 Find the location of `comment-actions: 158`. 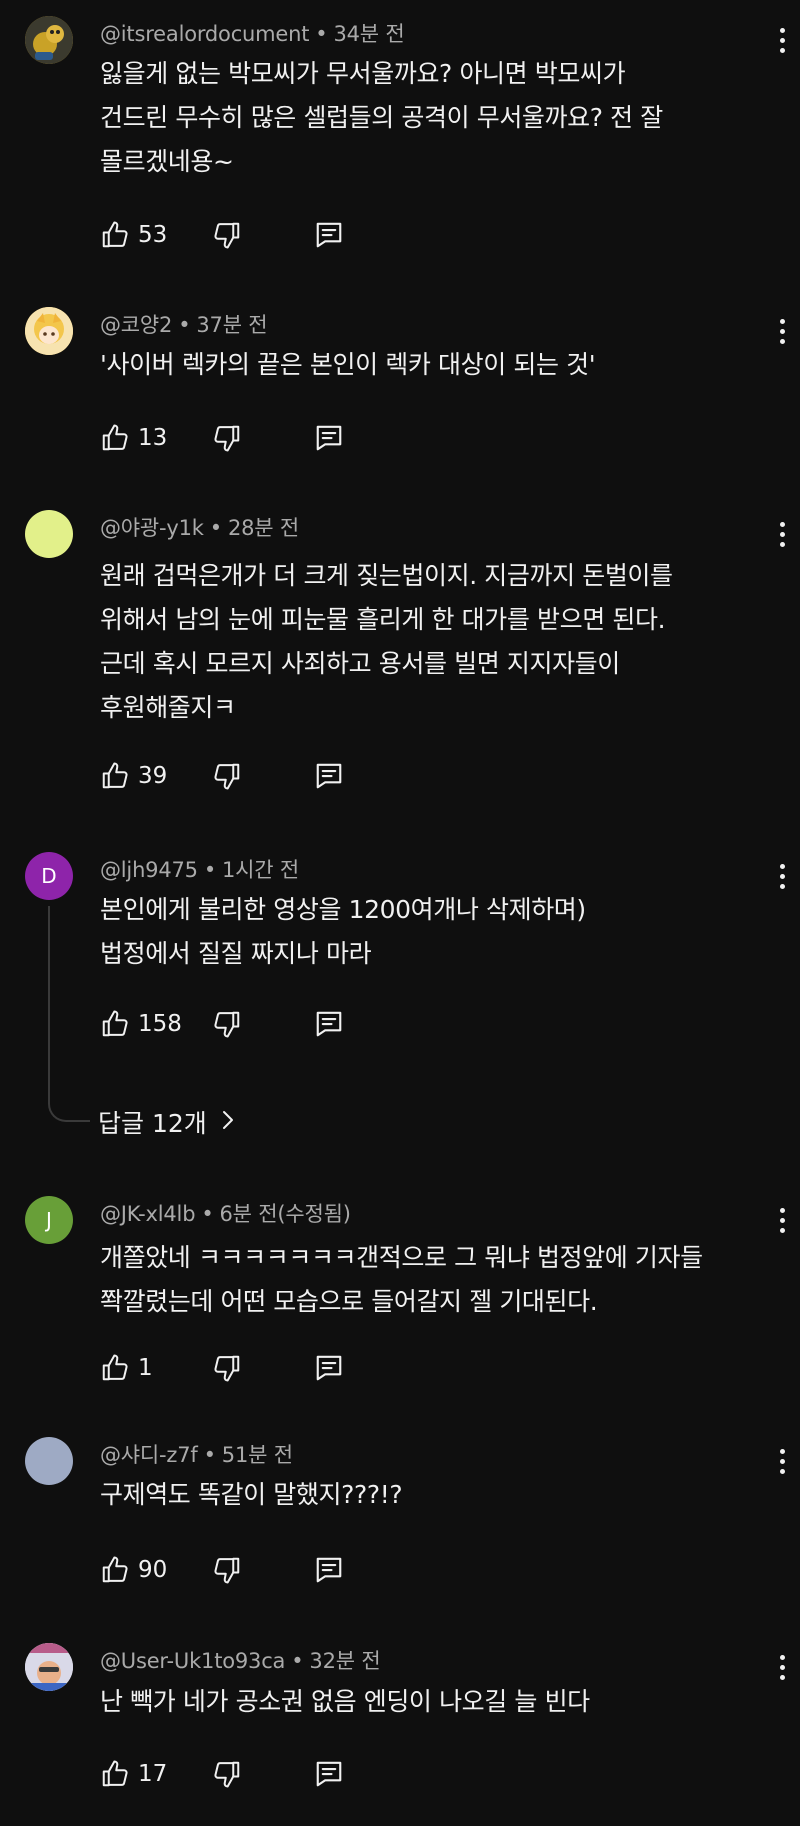

comment-actions: 158 is located at coordinates (300, 1024).